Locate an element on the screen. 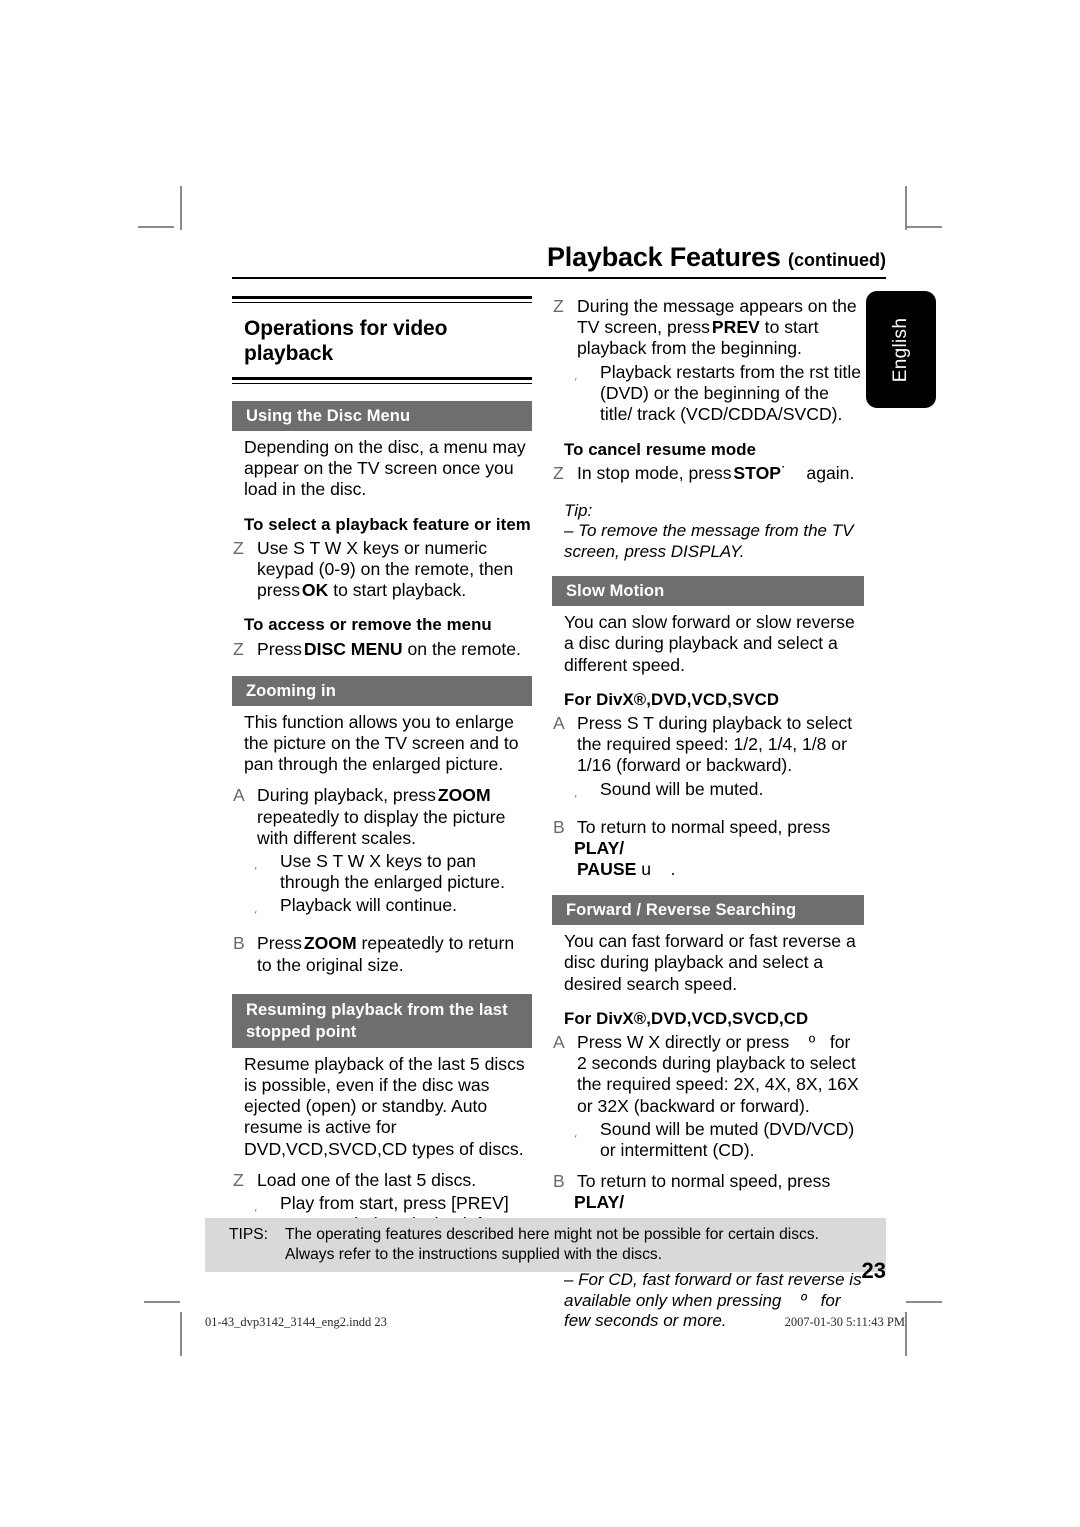 The height and width of the screenshot is (1527, 1080). page-title-continued: (continued) is located at coordinates (837, 260).